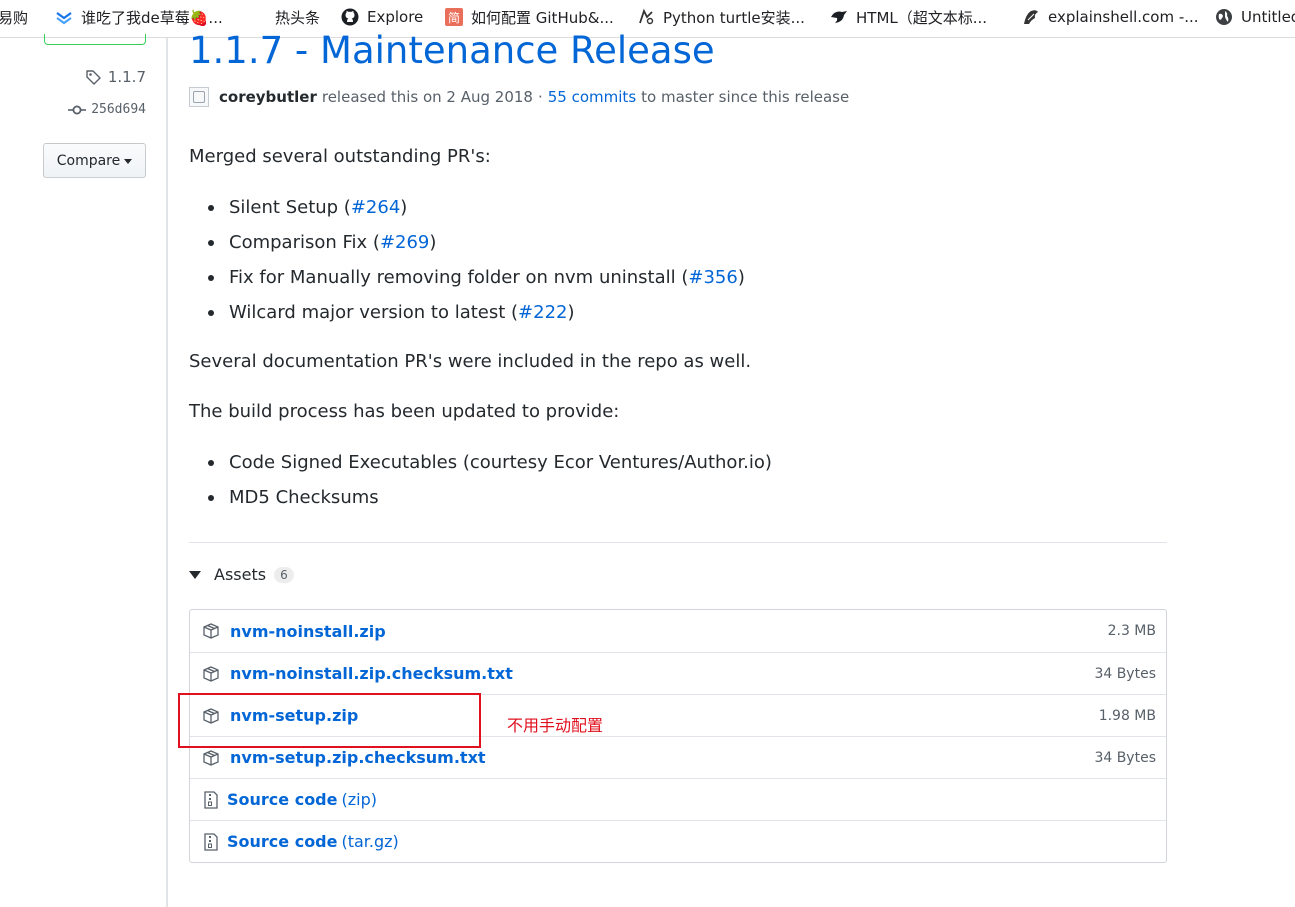 Image resolution: width=1295 pixels, height=907 pixels. I want to click on source-format: (zip), so click(358, 799).